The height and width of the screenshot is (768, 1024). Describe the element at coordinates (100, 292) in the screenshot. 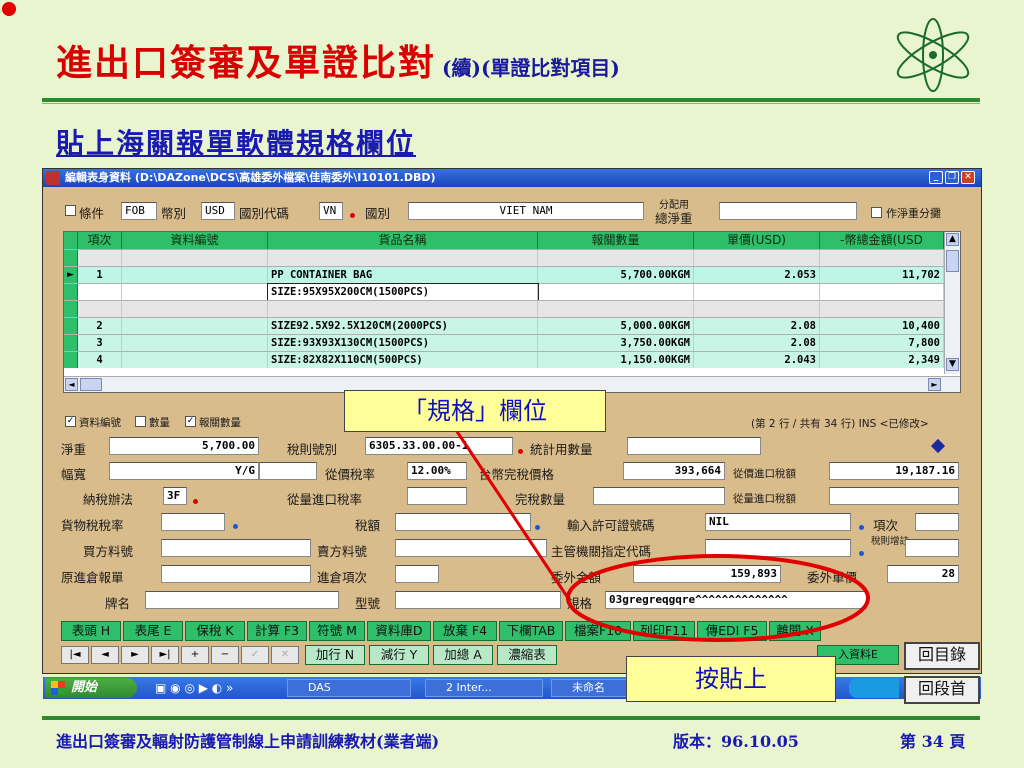

I see `grid-cell-item` at that location.